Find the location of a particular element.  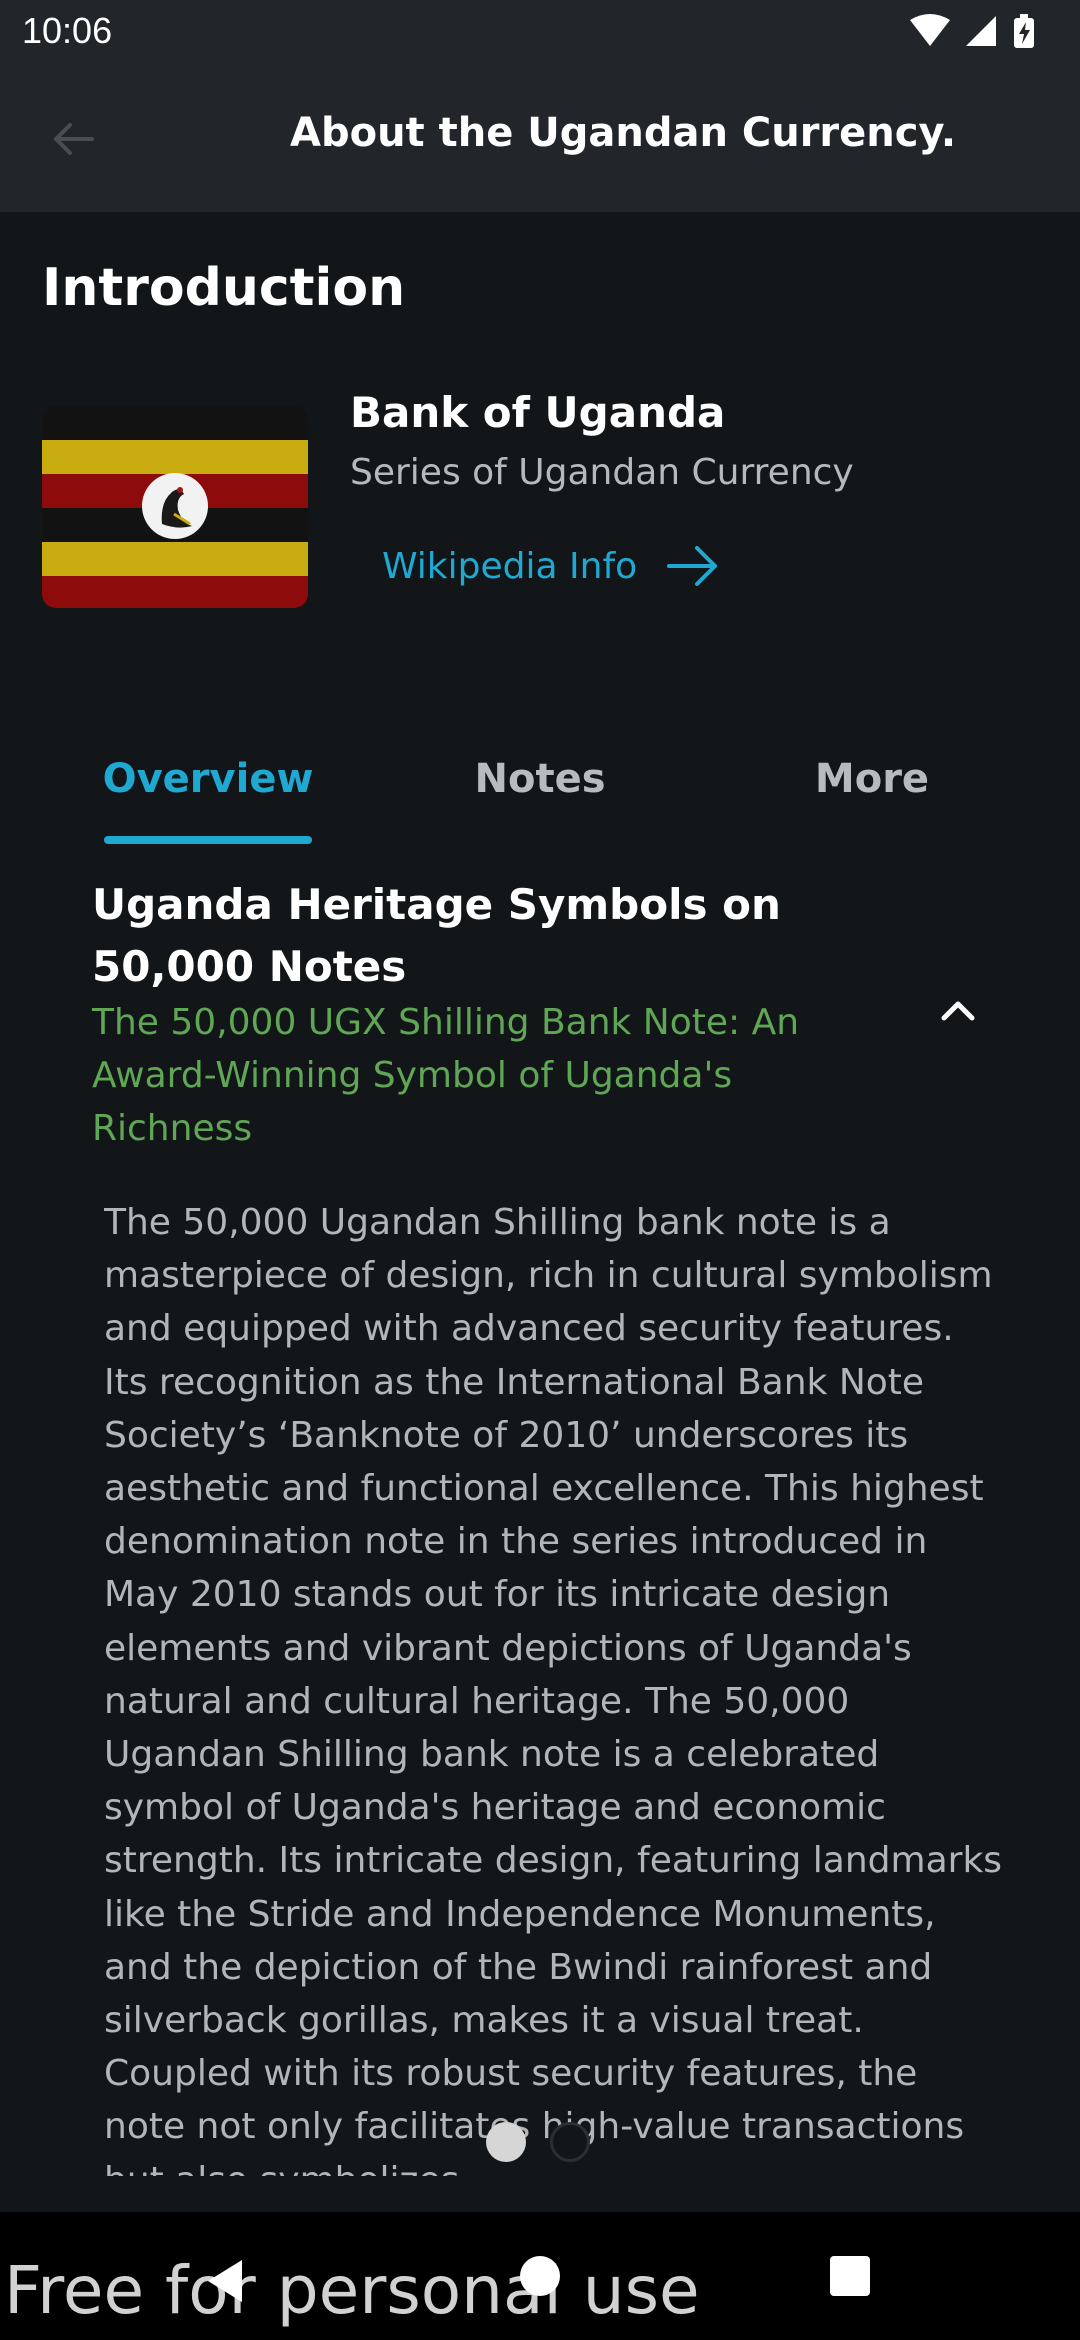

card-title: Uganda Heritage Symbols on 50,000 Notes is located at coordinates (436, 935).